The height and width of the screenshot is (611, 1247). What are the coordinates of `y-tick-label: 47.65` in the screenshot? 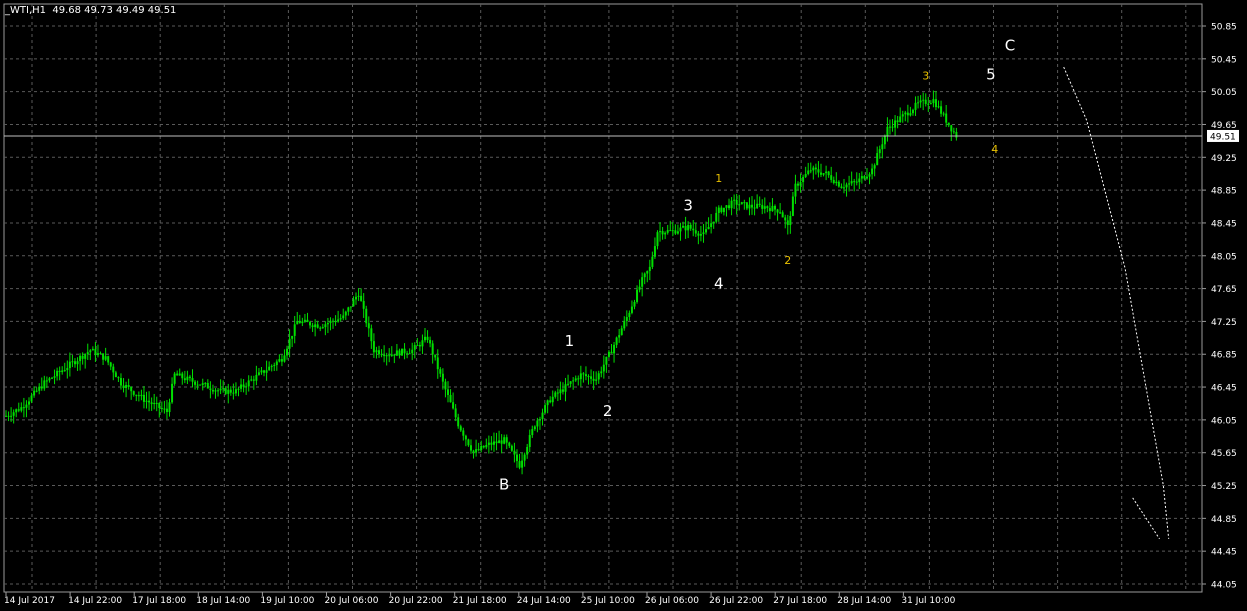 It's located at (1224, 290).